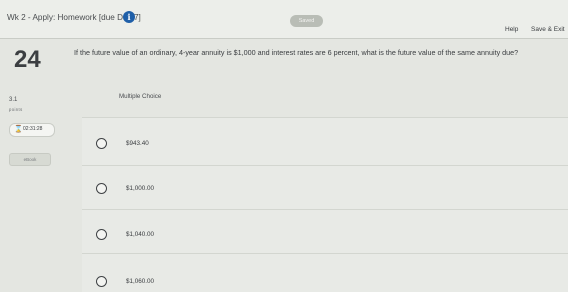 The height and width of the screenshot is (292, 568). I want to click on help-link: Help, so click(511, 29).